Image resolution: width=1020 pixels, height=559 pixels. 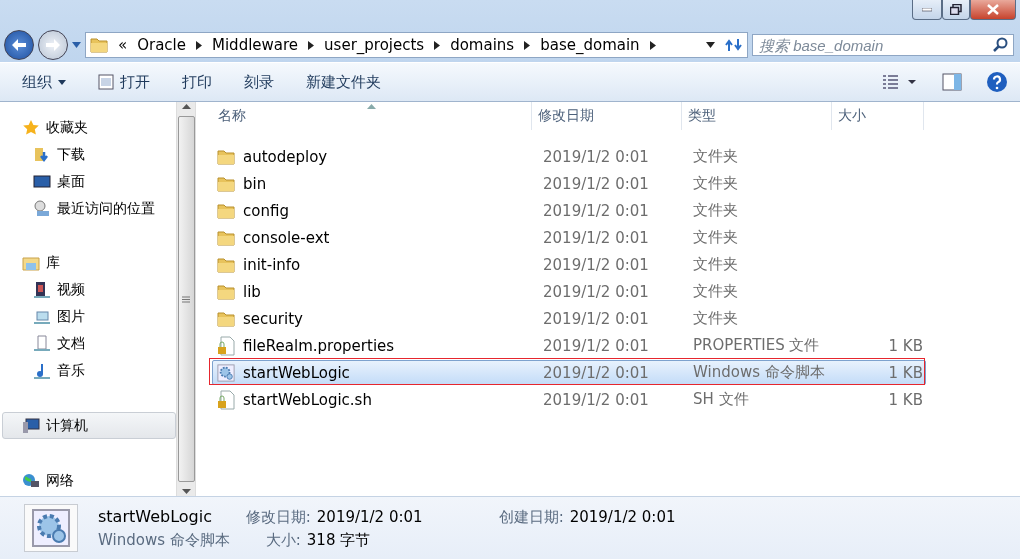 I want to click on file-row: bin 2019/1/2 0:01 文件夹, so click(x=569, y=183).